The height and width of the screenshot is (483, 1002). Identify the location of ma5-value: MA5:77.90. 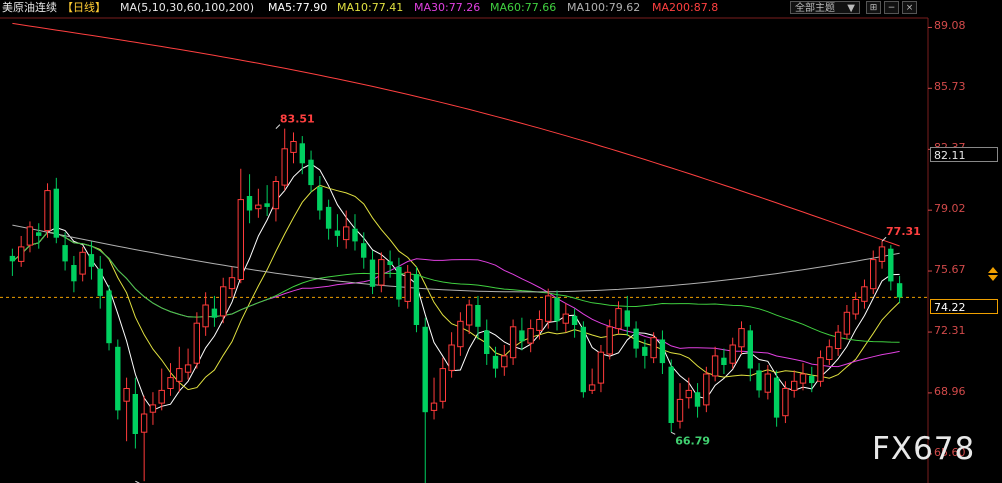
(298, 7).